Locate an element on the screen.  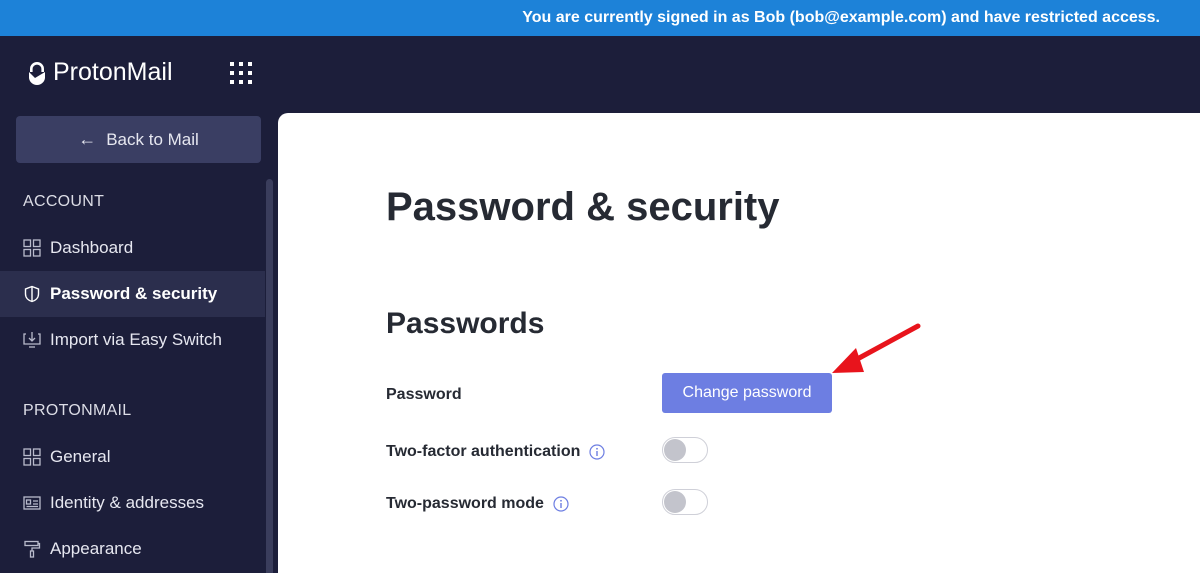
two-password-toggle is located at coordinates (685, 502).